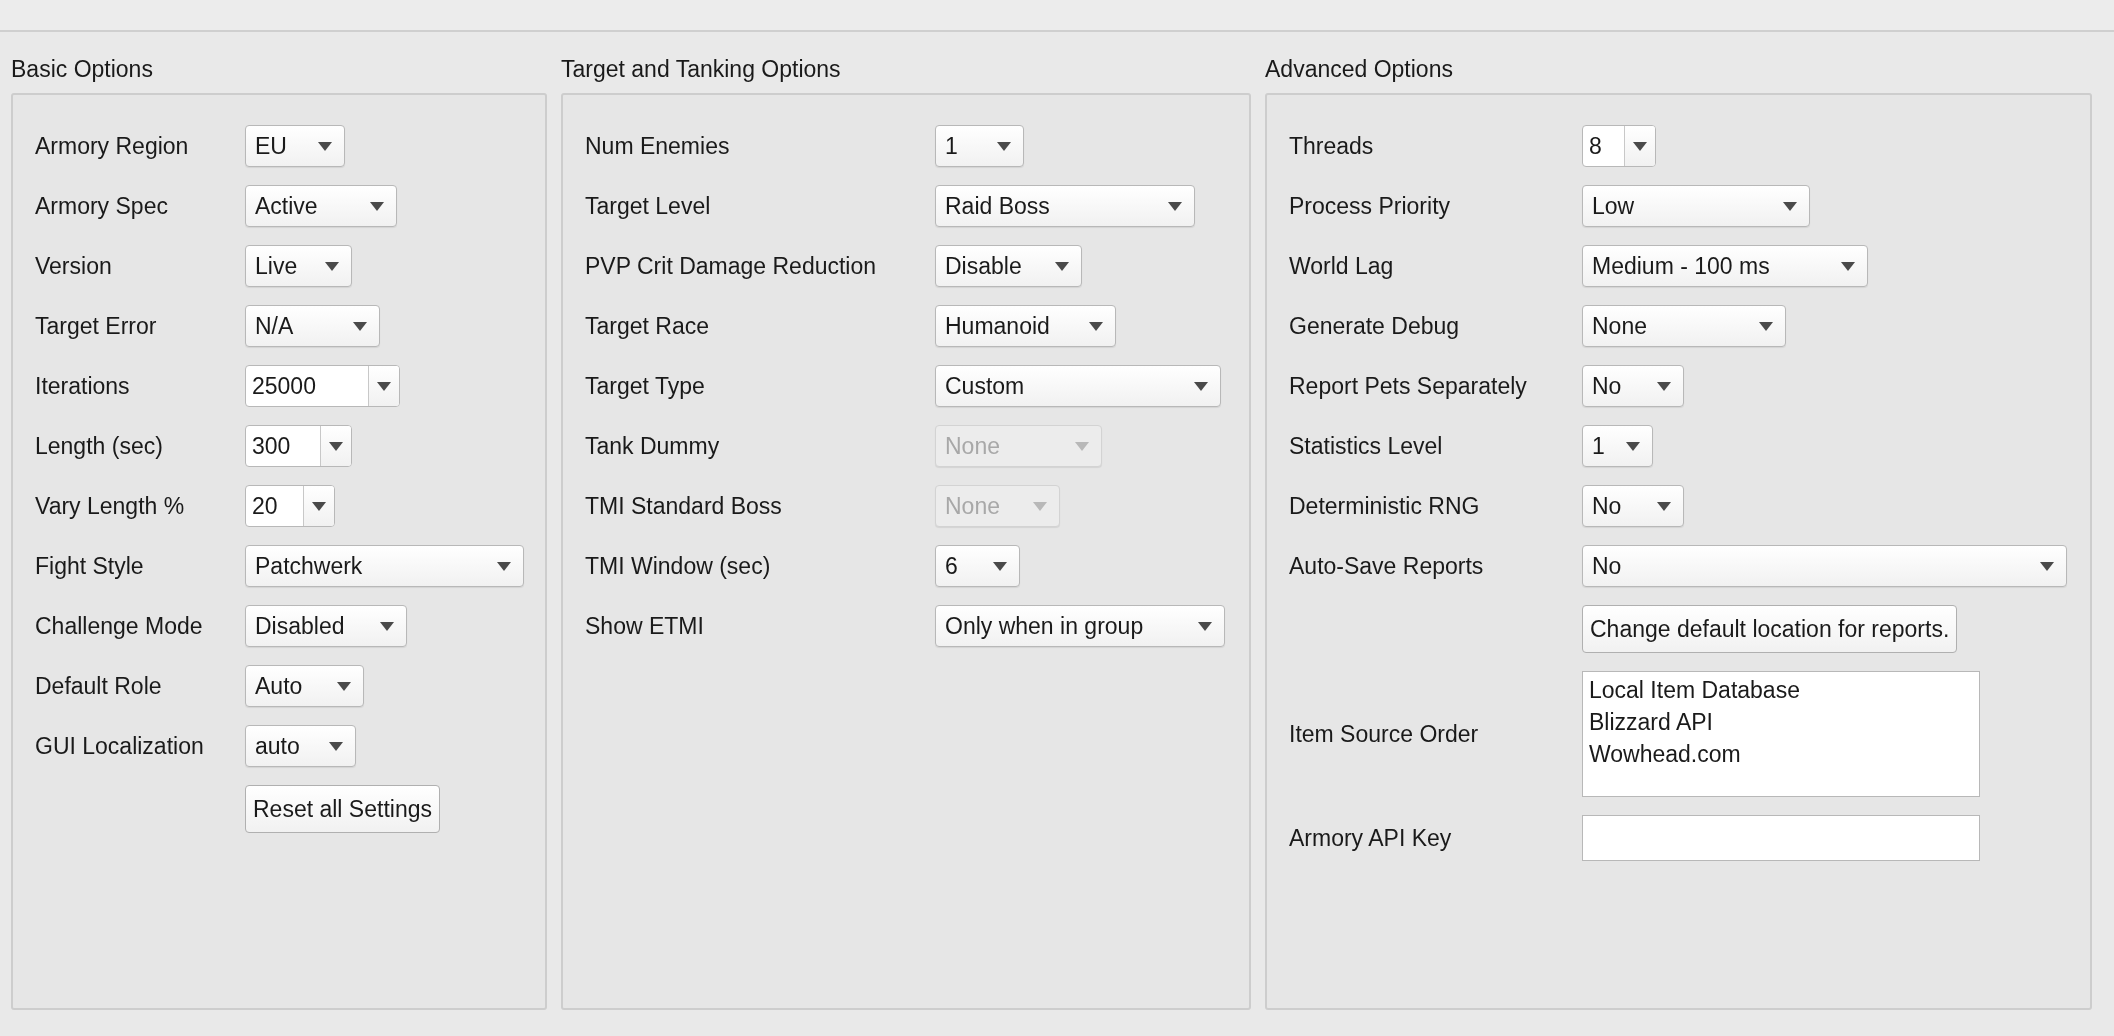 Image resolution: width=2114 pixels, height=1036 pixels. What do you see at coordinates (1384, 506) in the screenshot?
I see `field-label: Deterministic RNG` at bounding box center [1384, 506].